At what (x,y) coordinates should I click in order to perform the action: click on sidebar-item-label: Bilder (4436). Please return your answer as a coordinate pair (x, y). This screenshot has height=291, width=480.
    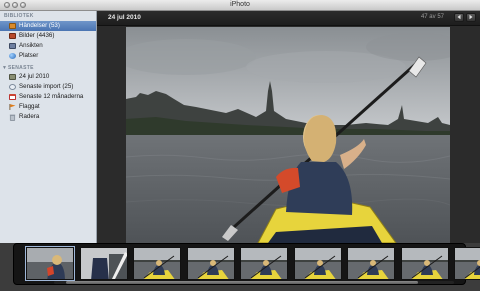
    Looking at the image, I should click on (37, 35).